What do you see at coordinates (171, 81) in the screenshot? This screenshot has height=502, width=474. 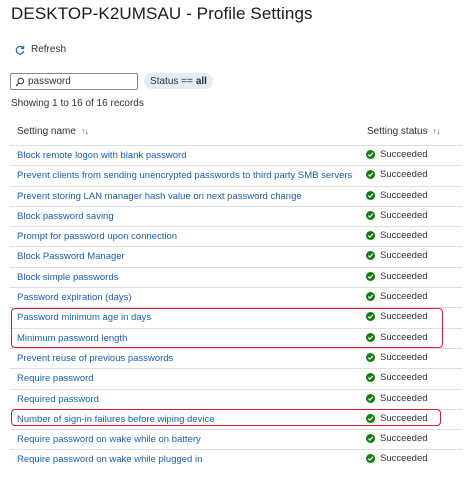 I see `status-filter-prefix: Status ==` at bounding box center [171, 81].